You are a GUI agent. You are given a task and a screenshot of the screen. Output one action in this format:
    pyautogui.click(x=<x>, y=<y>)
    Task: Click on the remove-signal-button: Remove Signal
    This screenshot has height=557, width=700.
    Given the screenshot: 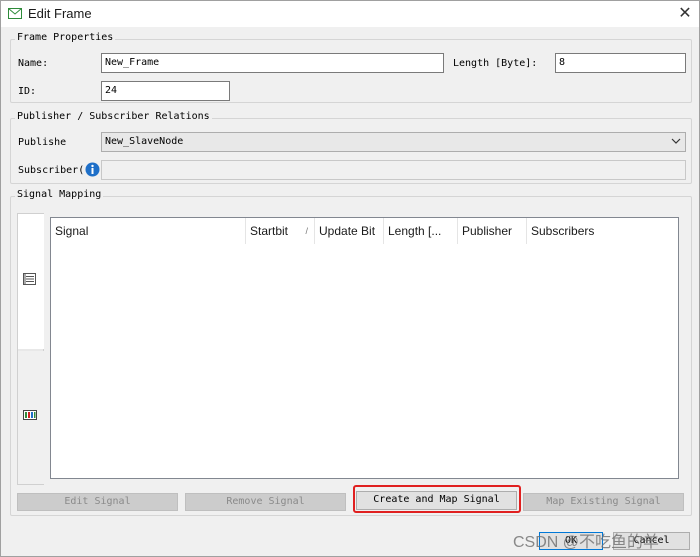 What is the action you would take?
    pyautogui.click(x=265, y=502)
    